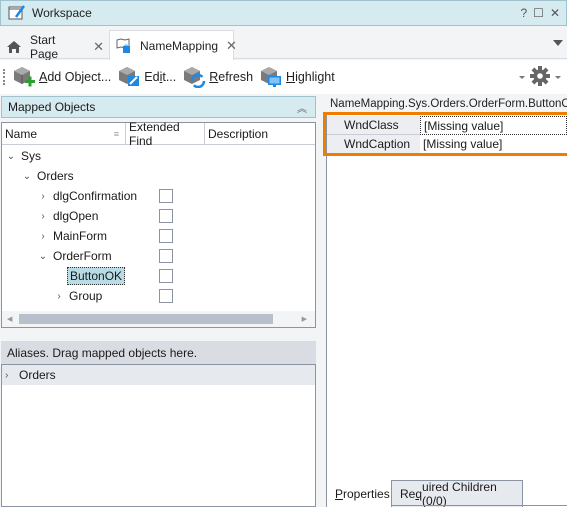 This screenshot has width=567, height=507. What do you see at coordinates (366, 493) in the screenshot?
I see `tab-label: roperties` at bounding box center [366, 493].